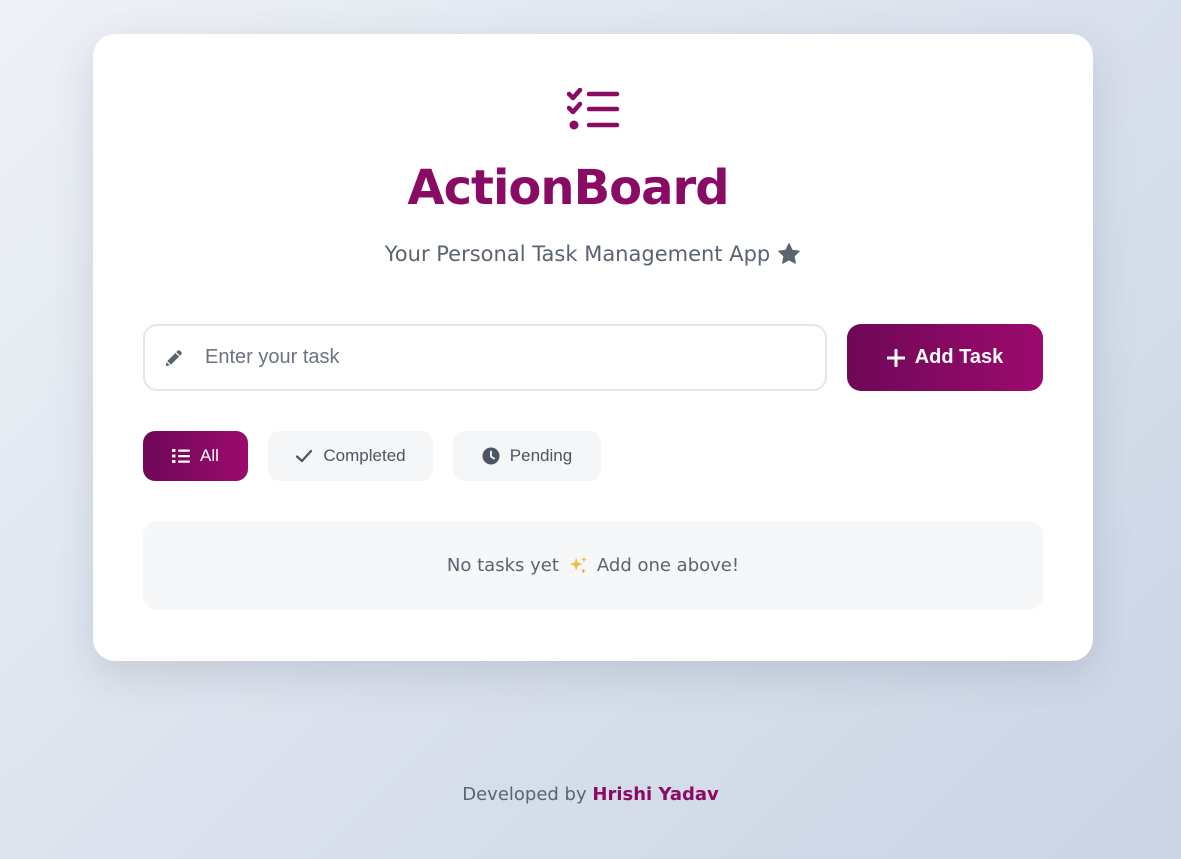  I want to click on plus-icon, so click(895, 357).